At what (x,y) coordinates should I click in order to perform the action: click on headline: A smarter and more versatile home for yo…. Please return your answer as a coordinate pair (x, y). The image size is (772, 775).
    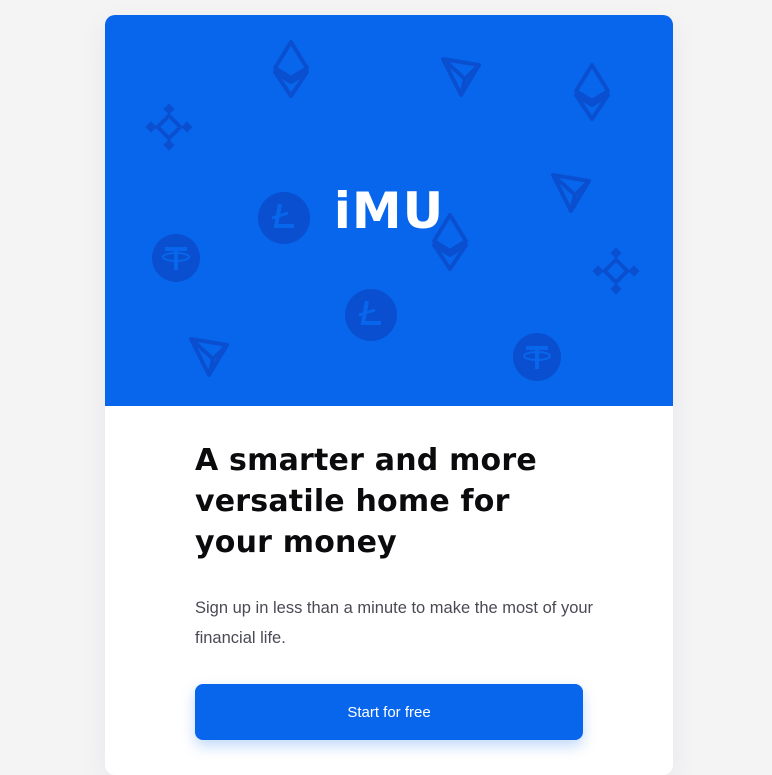
    Looking at the image, I should click on (366, 501).